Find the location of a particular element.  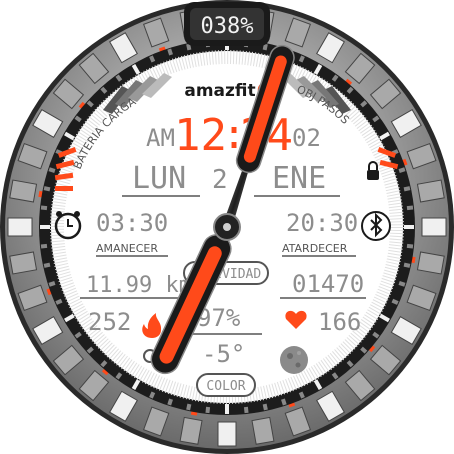

sunset-label: ATARDECER is located at coordinates (315, 248).